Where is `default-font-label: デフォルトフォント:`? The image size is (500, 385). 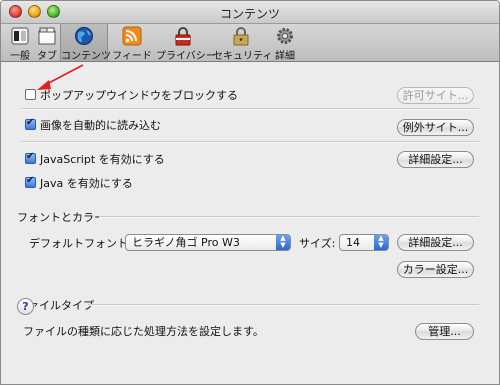 default-font-label: デフォルトフォント: is located at coordinates (80, 243).